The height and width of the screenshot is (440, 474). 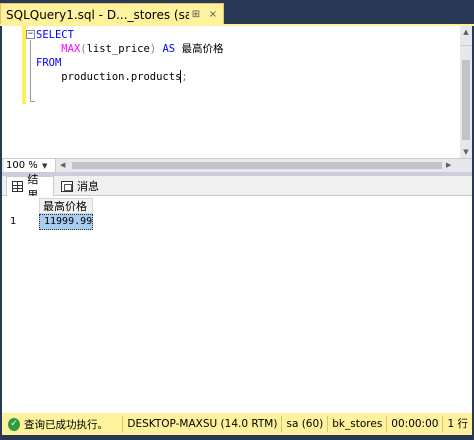 I want to click on scroll-left-icon: ◀, so click(x=62, y=165).